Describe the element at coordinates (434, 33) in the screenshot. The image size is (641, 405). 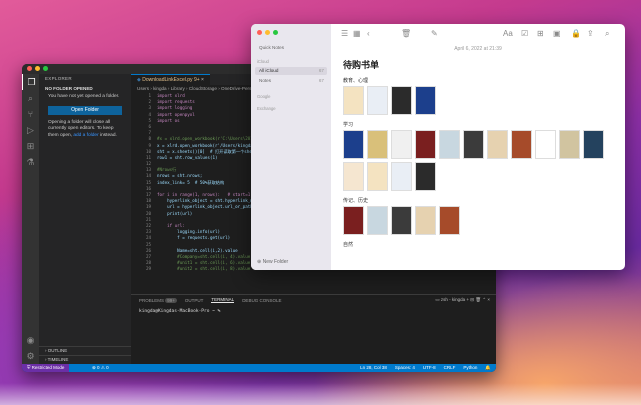
I see `compose-icon: ✎` at that location.